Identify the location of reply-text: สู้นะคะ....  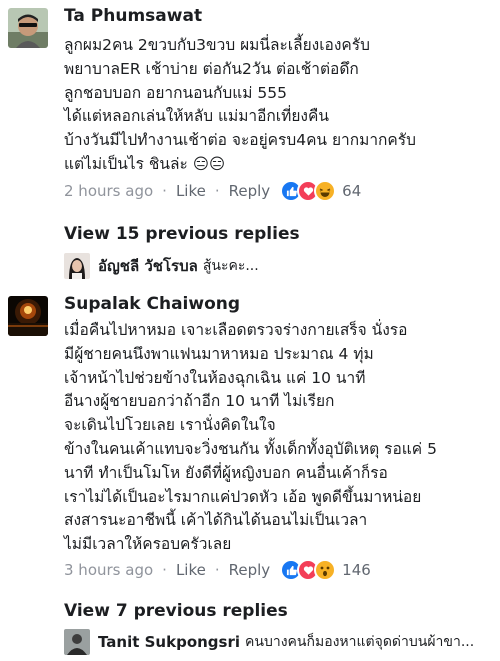
(230, 266).